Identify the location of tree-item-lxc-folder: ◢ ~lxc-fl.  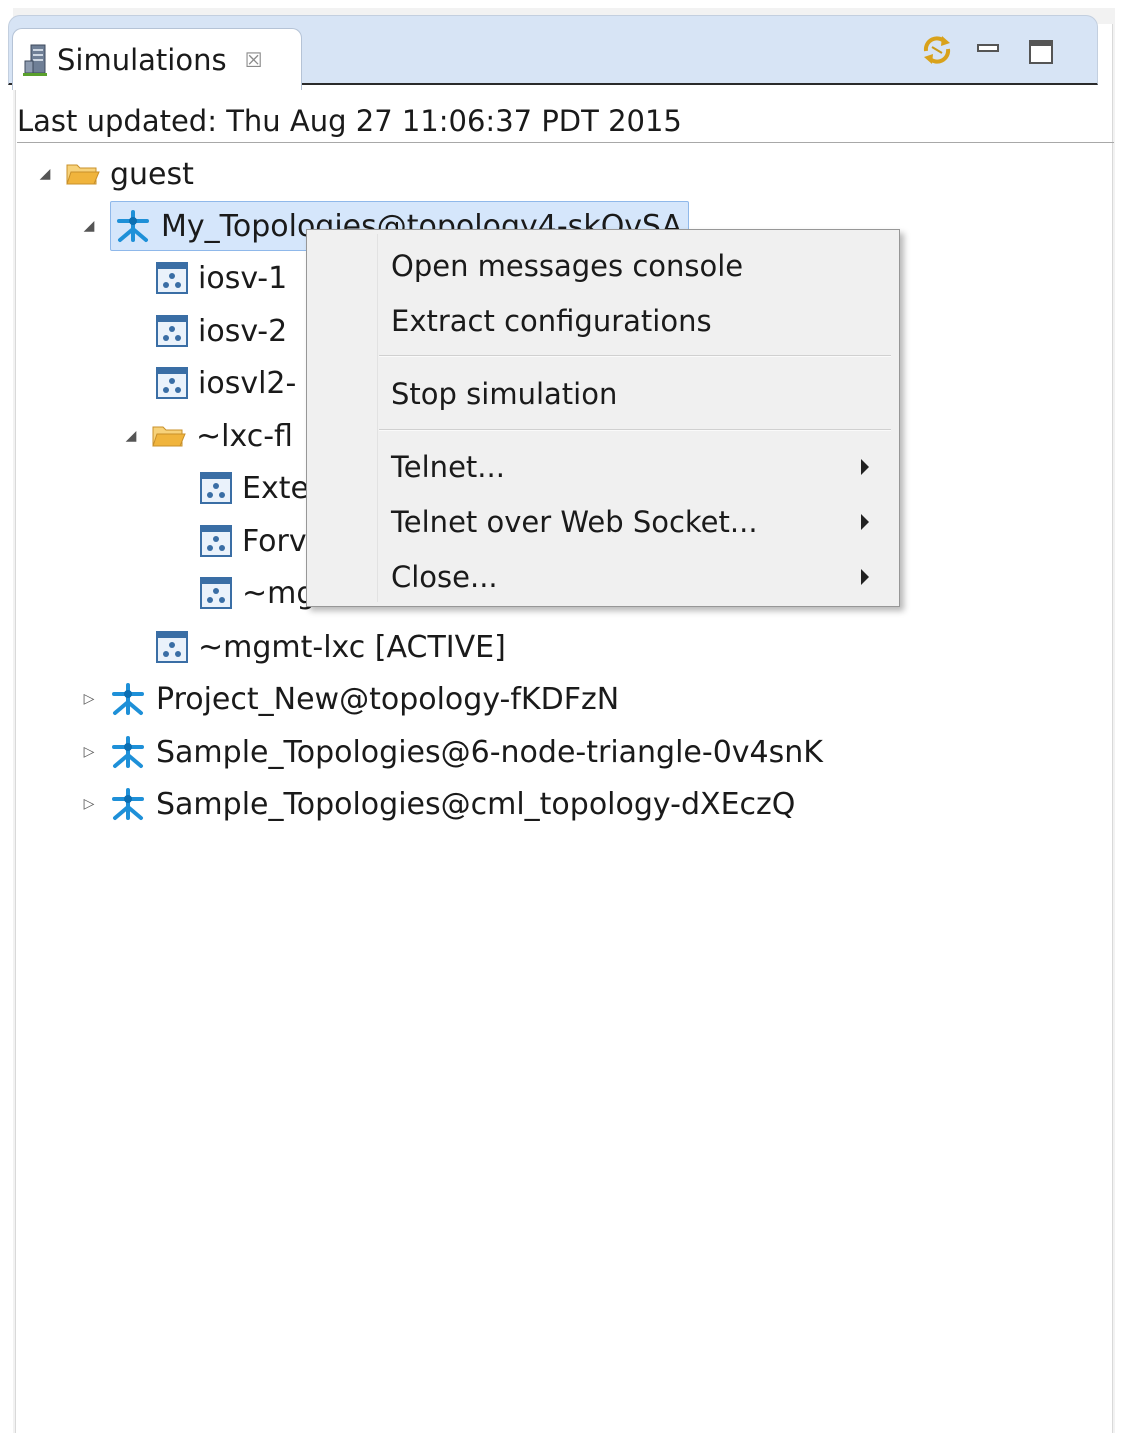
(208, 436).